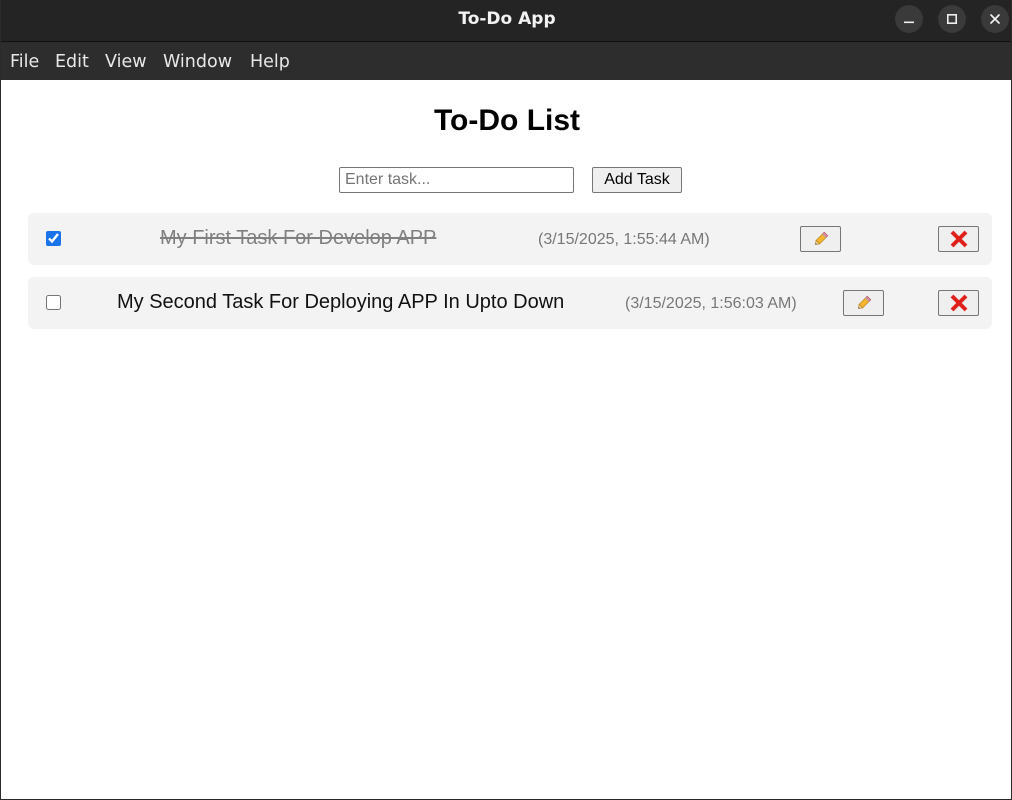 This screenshot has width=1012, height=800. Describe the element at coordinates (711, 303) in the screenshot. I see `task-timestamp: (3/15/2025, 1:56:03 AM)` at that location.